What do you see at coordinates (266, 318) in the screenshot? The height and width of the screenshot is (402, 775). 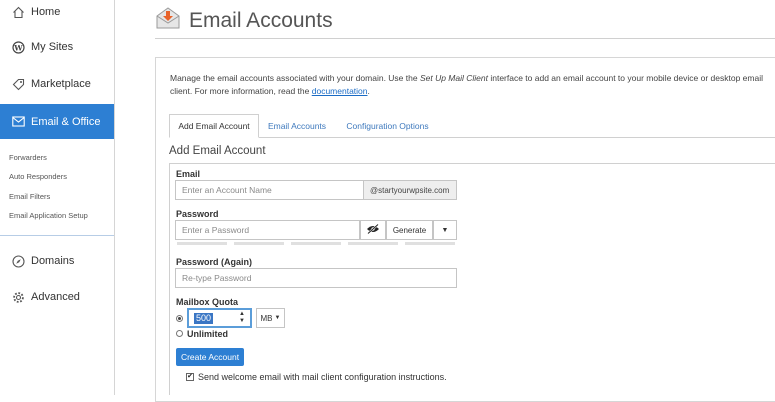 I see `quota-unit-label: MB` at bounding box center [266, 318].